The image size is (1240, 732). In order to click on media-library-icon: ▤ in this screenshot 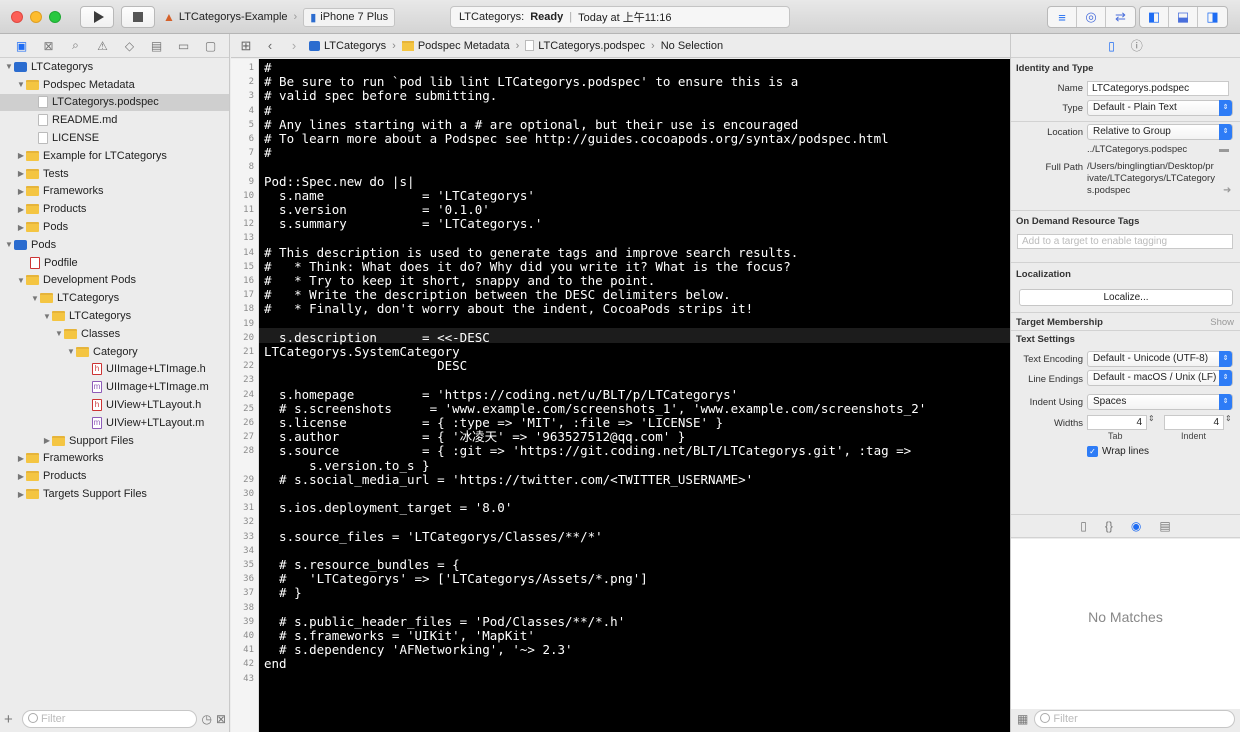, I will do `click(1164, 526)`.